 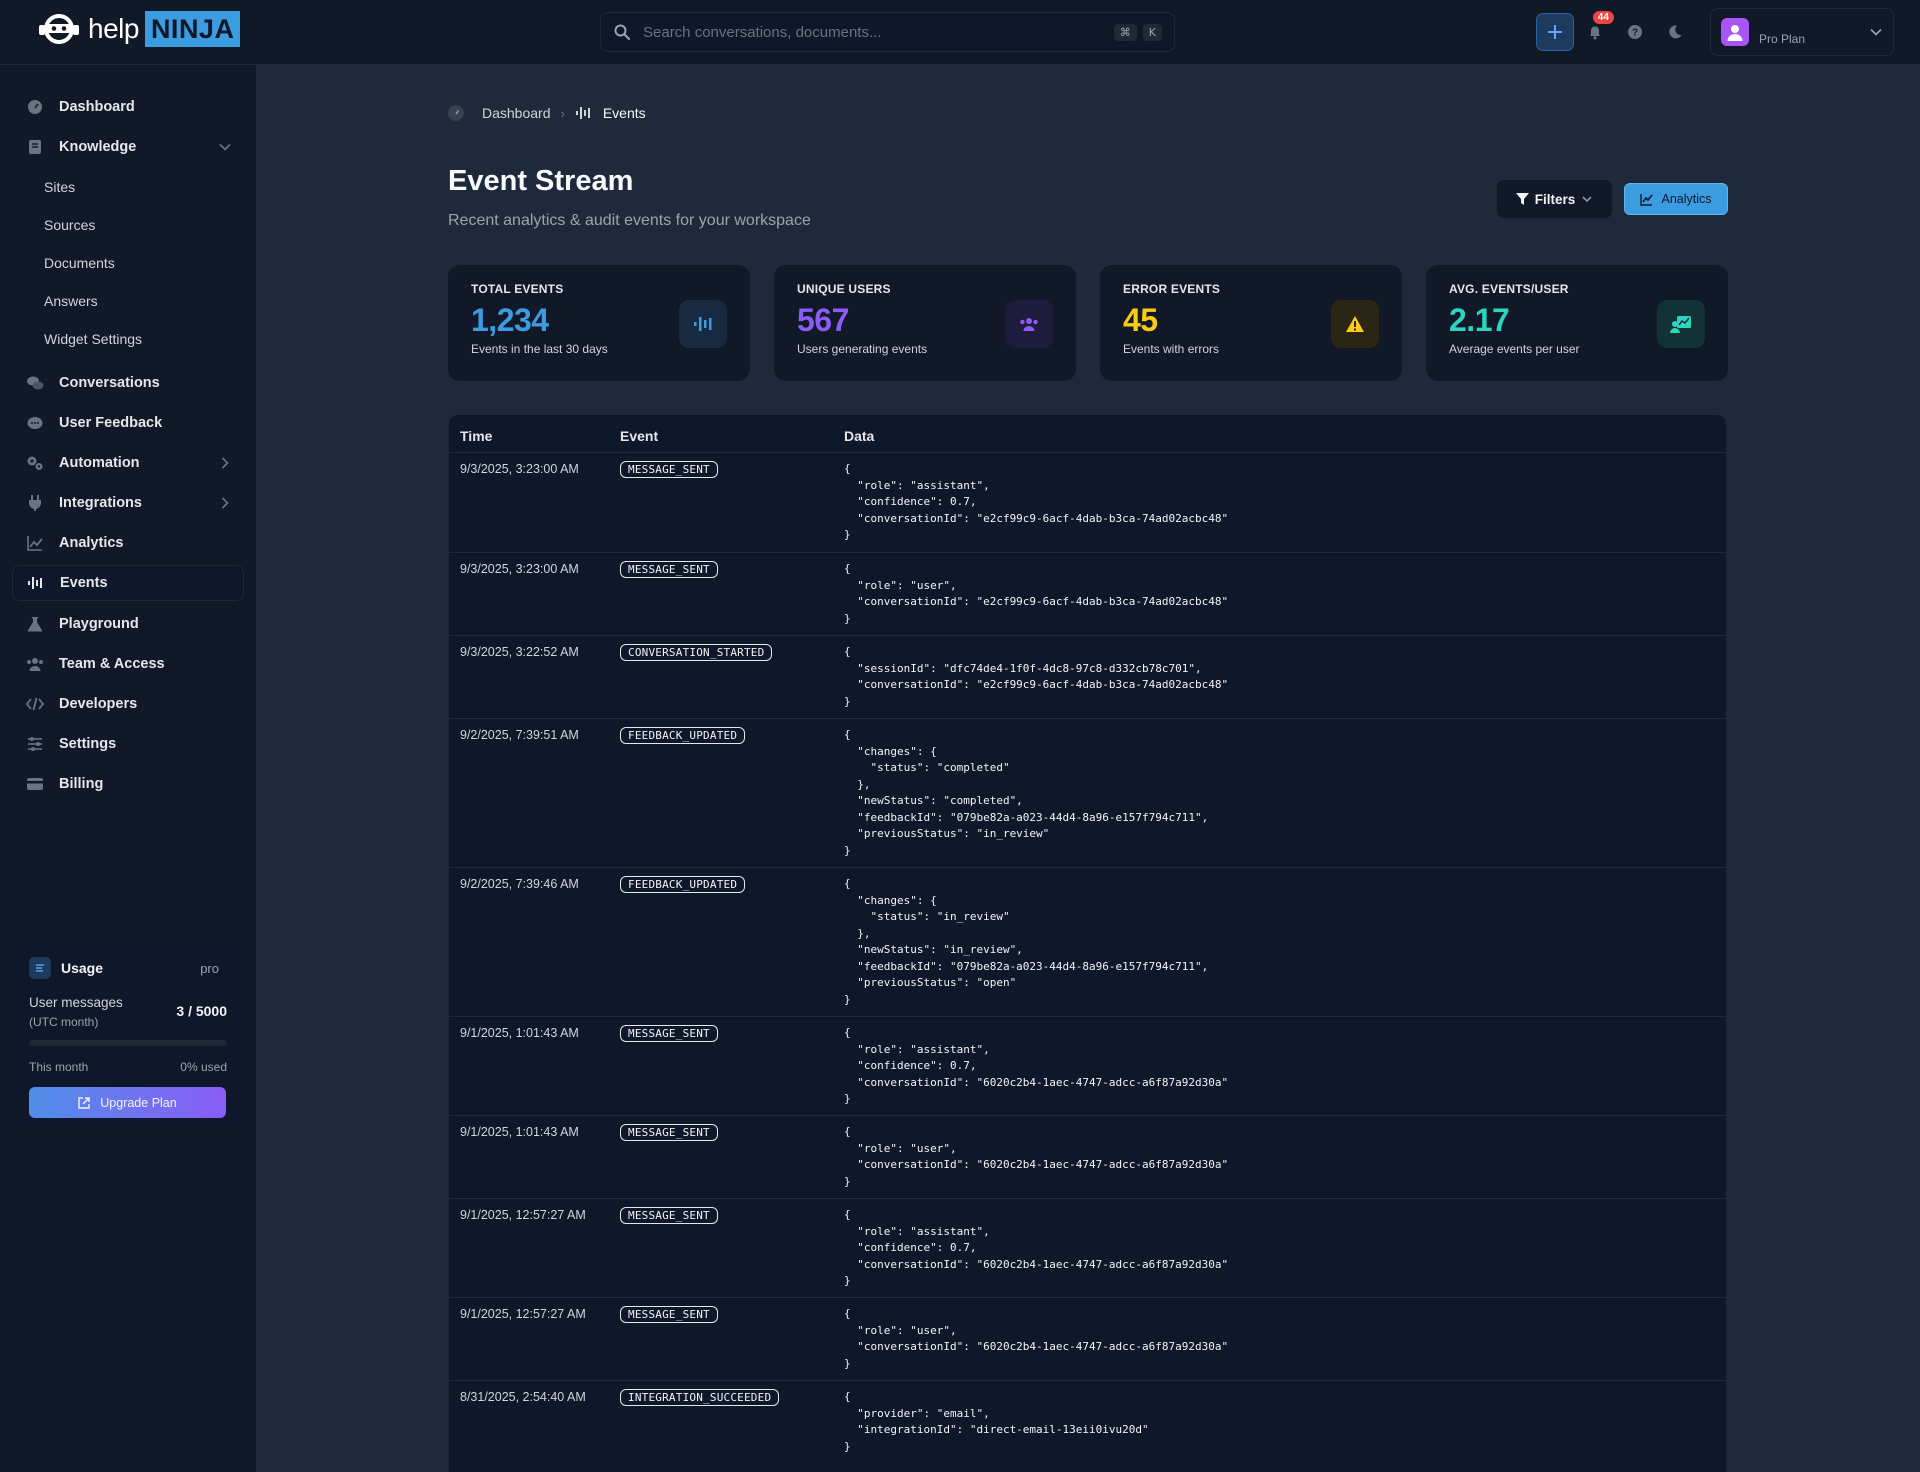 I want to click on sidebar-item-team-access: Team & Access, so click(x=128, y=664).